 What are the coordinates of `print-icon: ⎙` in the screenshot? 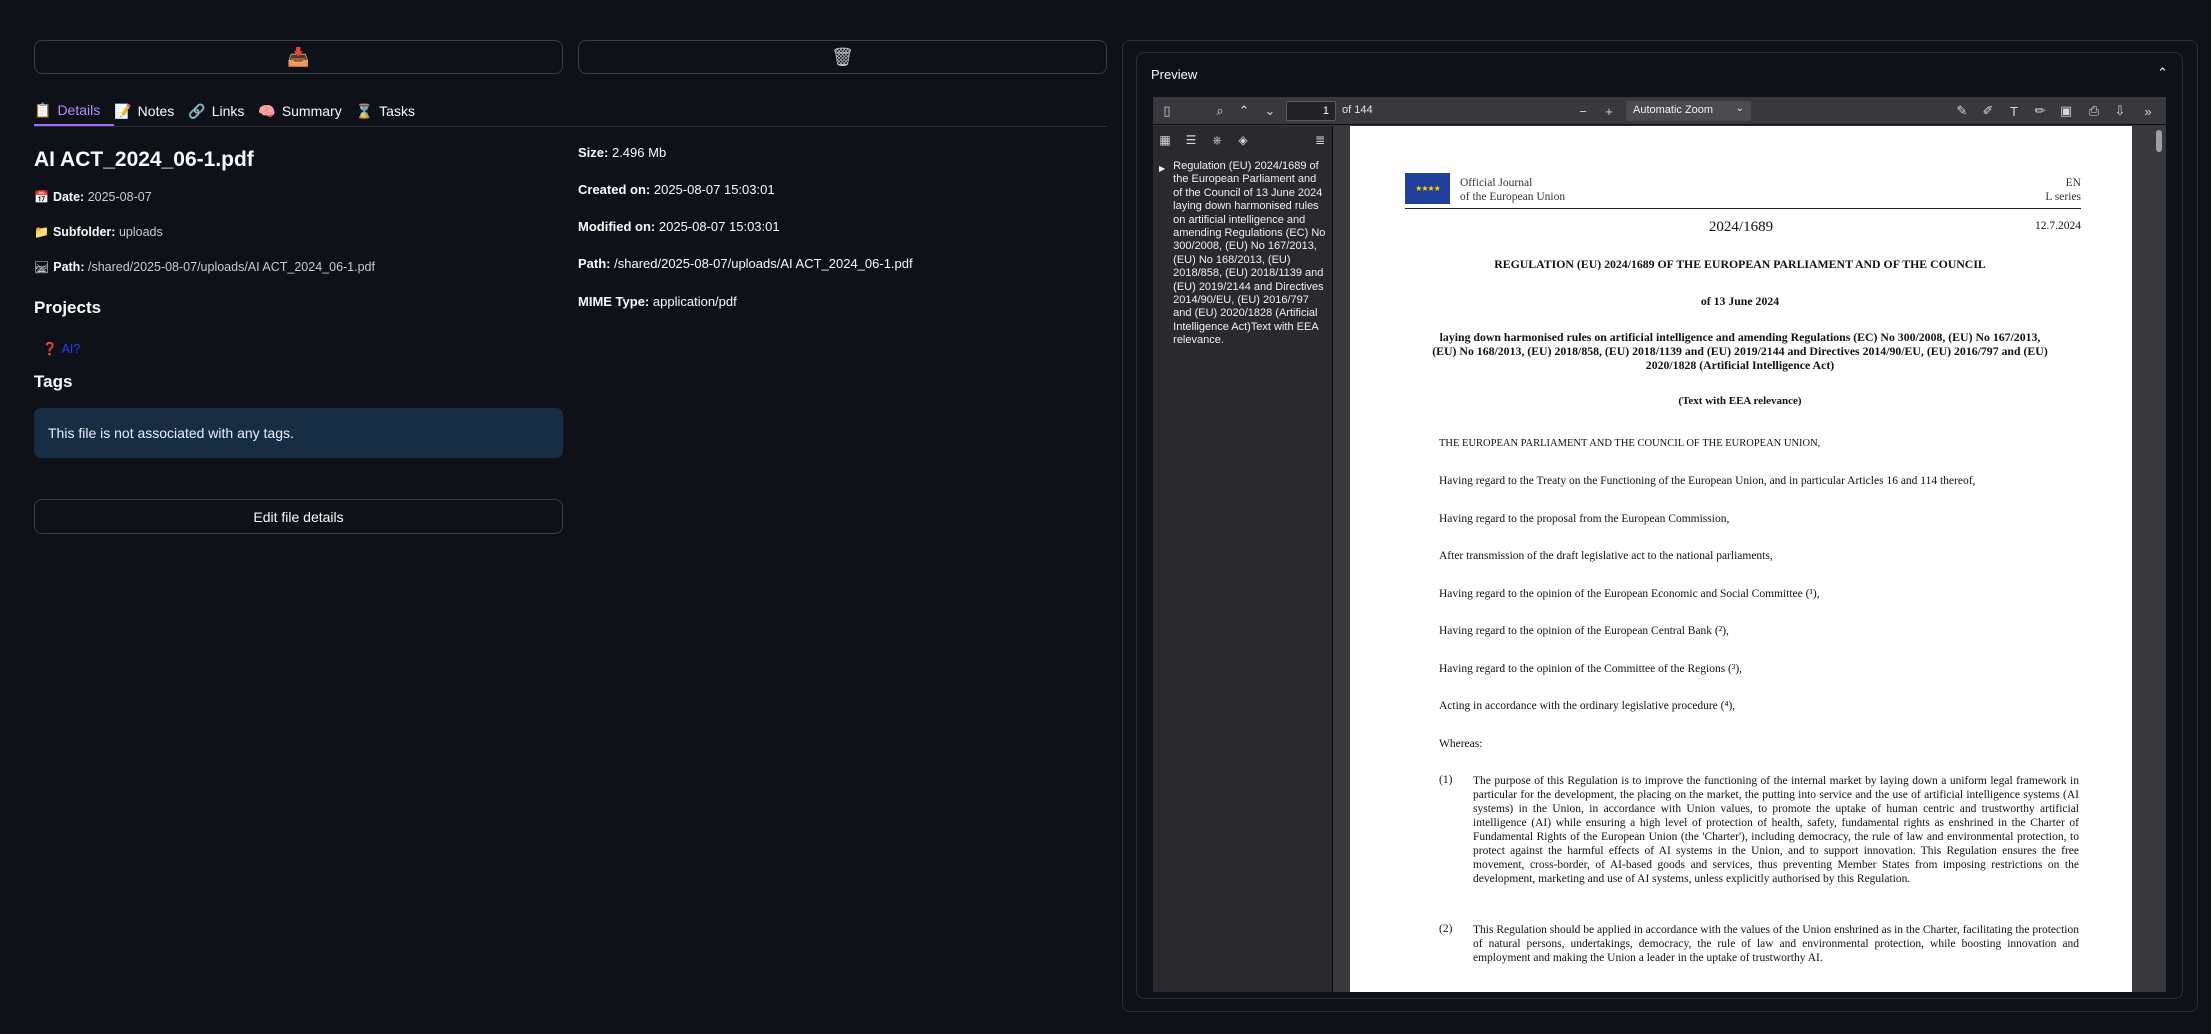 It's located at (2094, 111).